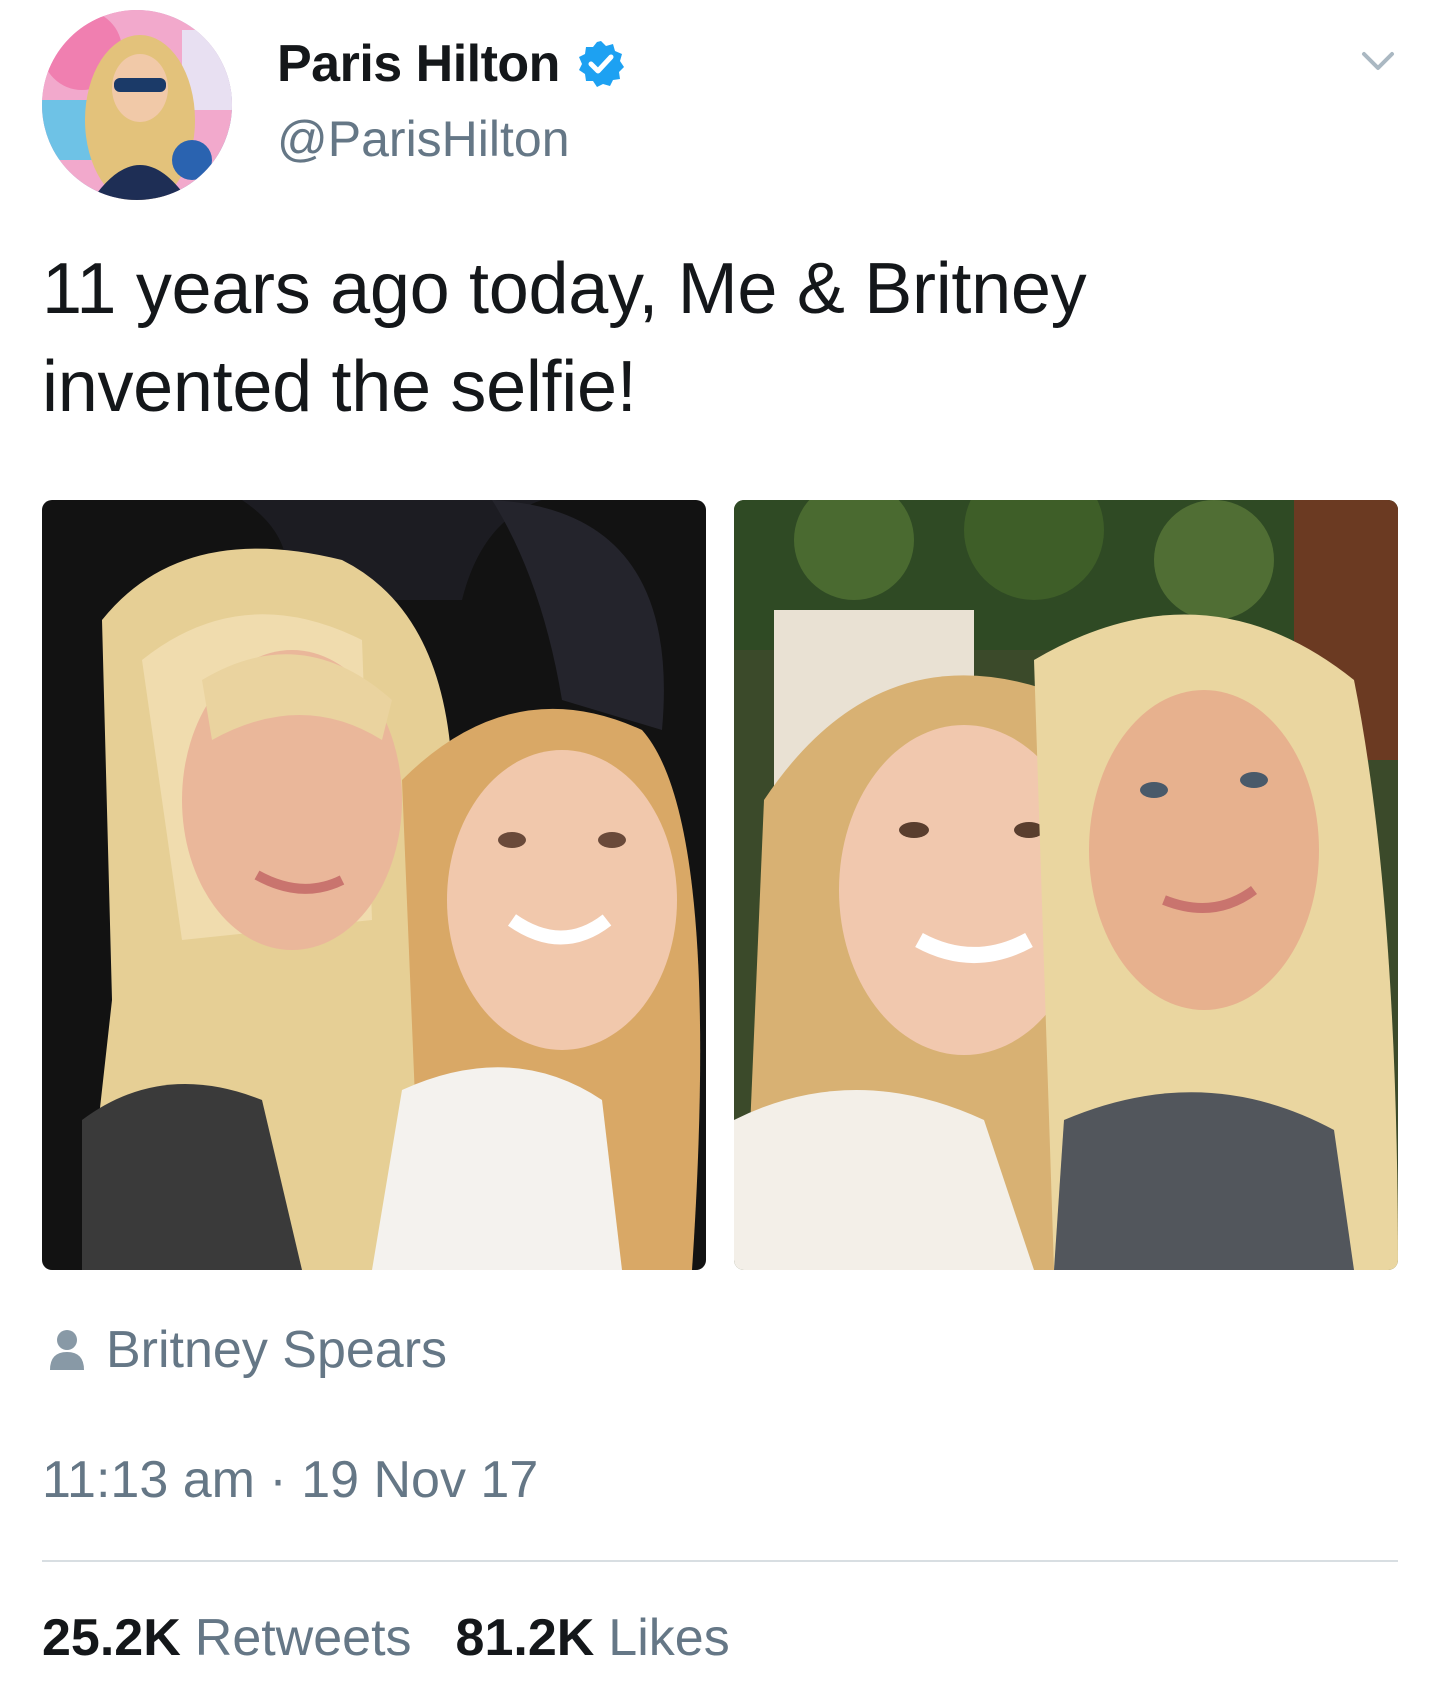 The height and width of the screenshot is (1688, 1440). What do you see at coordinates (339, 387) in the screenshot?
I see `tweet-text-line-2: invented the selfie!` at bounding box center [339, 387].